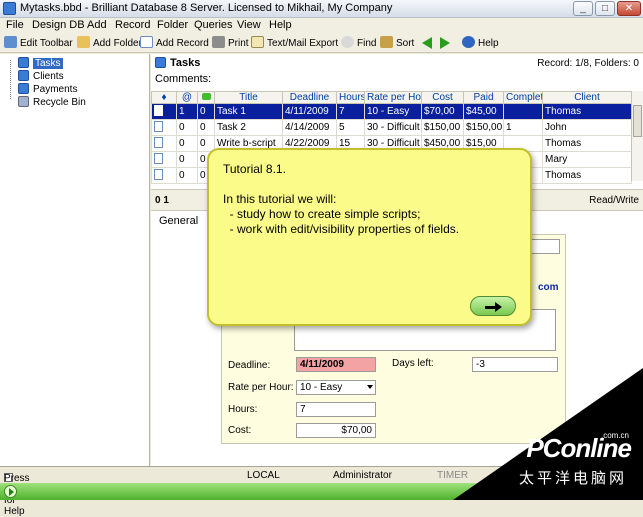 This screenshot has height=517, width=643. I want to click on menu-record: Record, so click(132, 25).